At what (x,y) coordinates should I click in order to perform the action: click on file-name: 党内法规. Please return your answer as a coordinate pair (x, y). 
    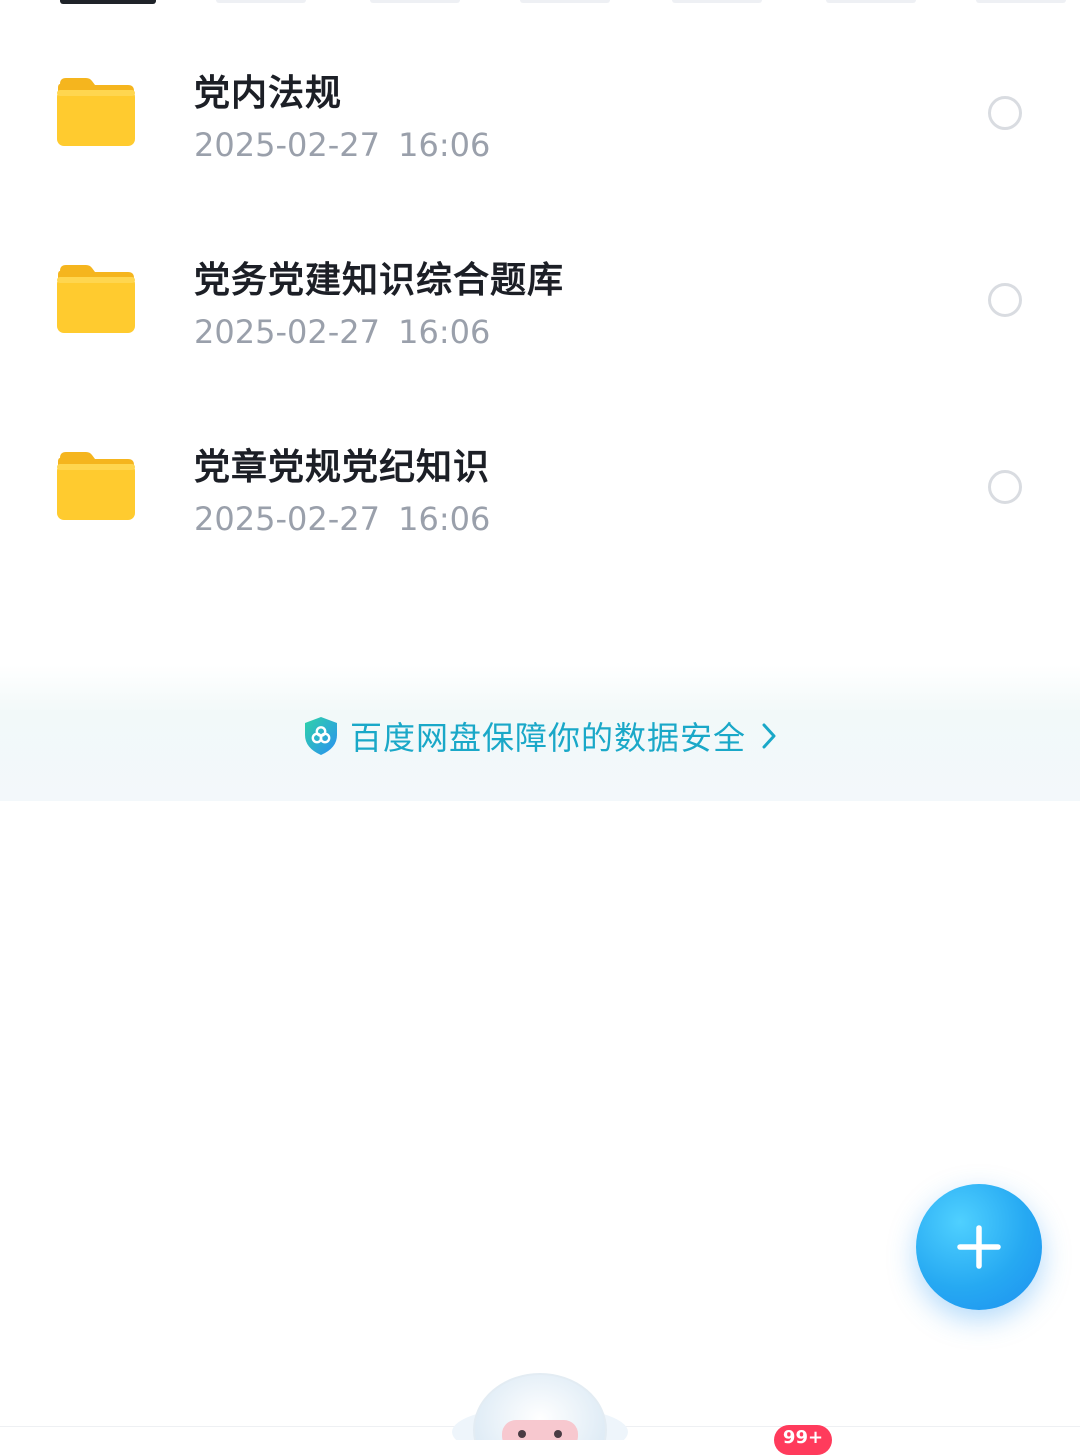
    Looking at the image, I should click on (268, 93).